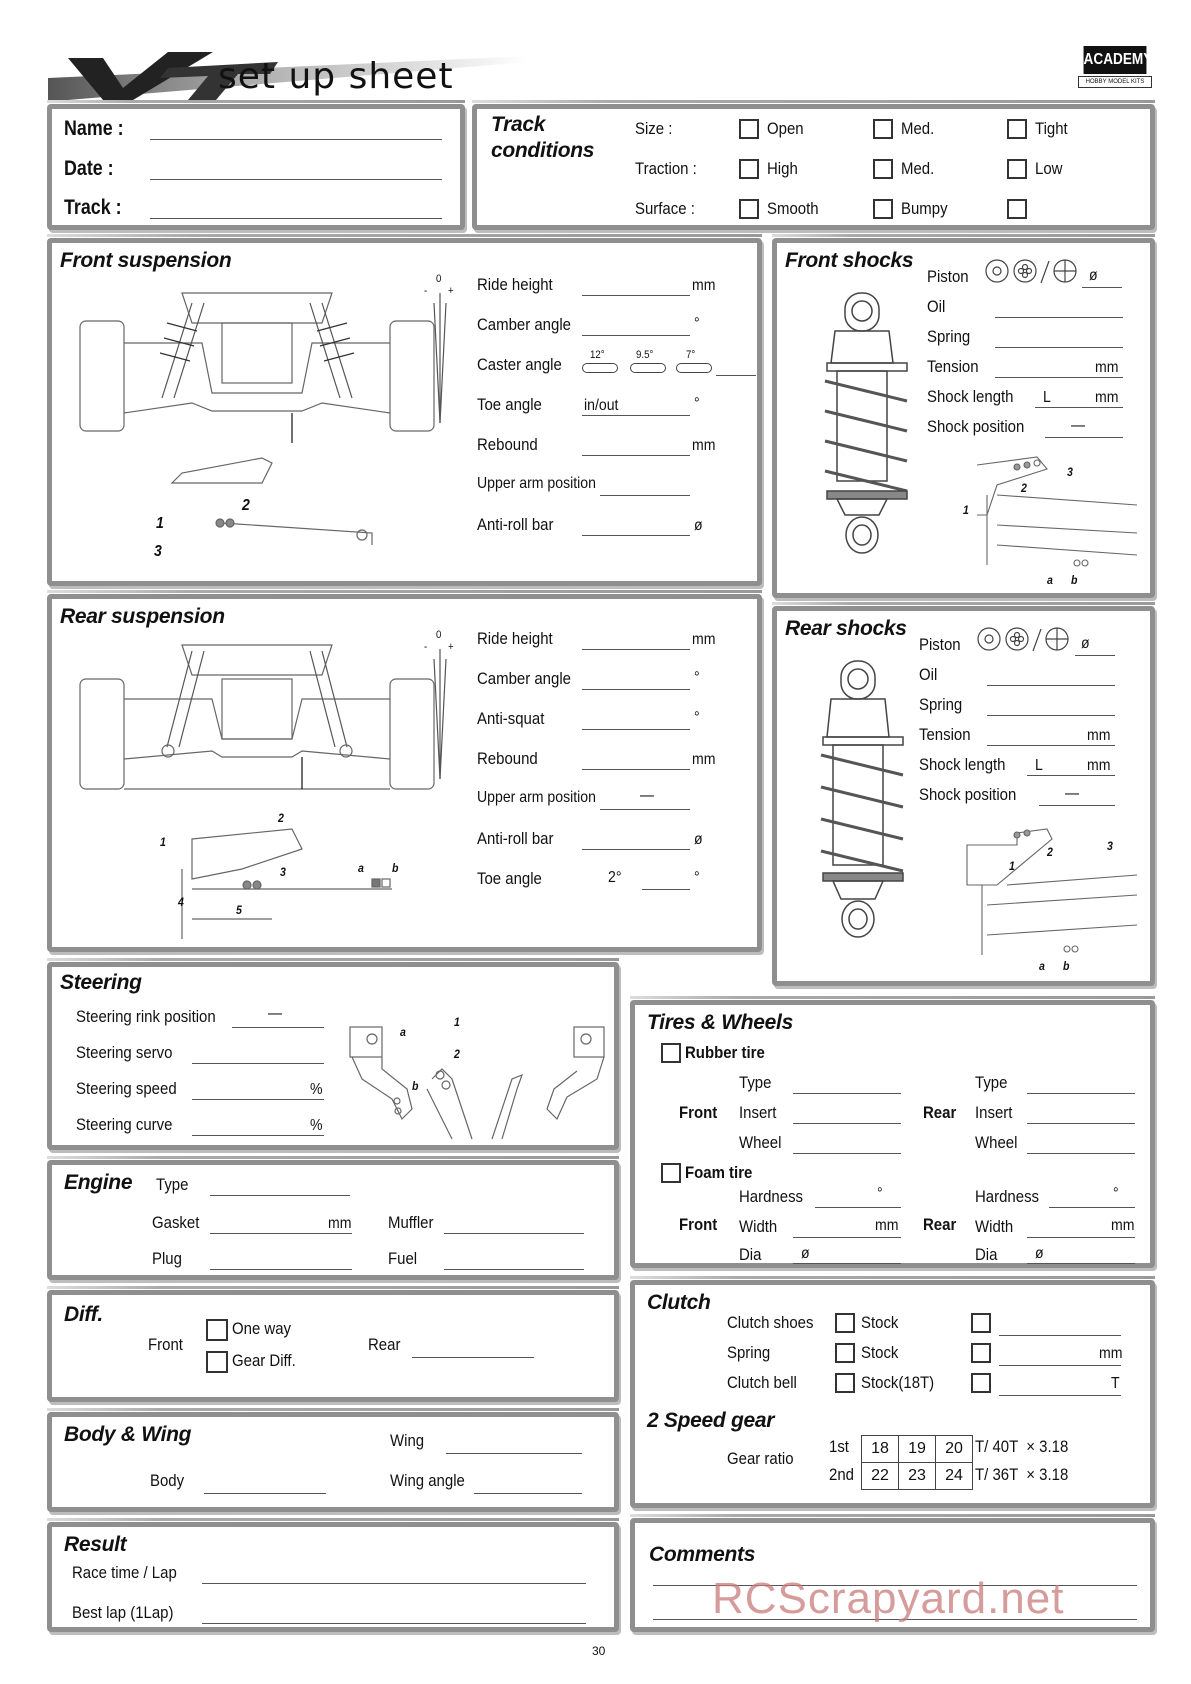 Image resolution: width=1191 pixels, height=1684 pixels. I want to click on front-ride-height-field, so click(636, 295).